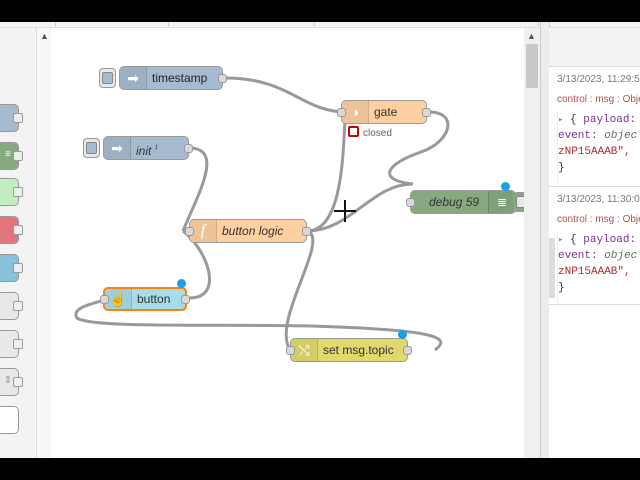  What do you see at coordinates (355, 112) in the screenshot?
I see `gate-icon: ◑` at bounding box center [355, 112].